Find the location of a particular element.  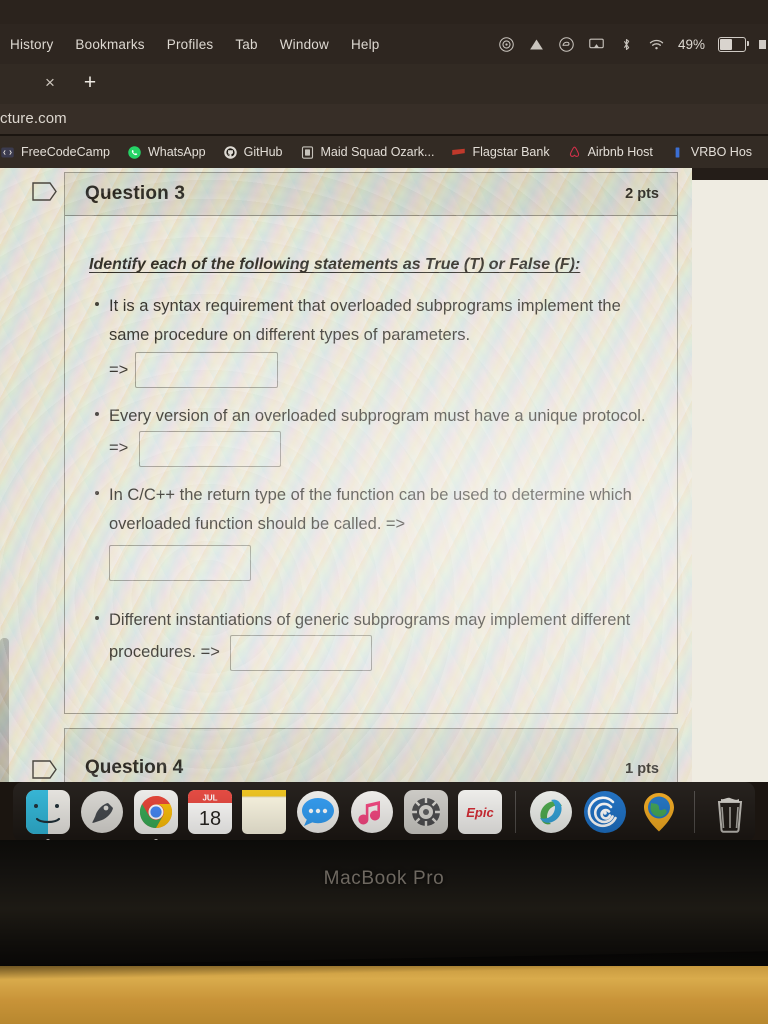

menu-item-profiles: Profiles is located at coordinates (190, 44).